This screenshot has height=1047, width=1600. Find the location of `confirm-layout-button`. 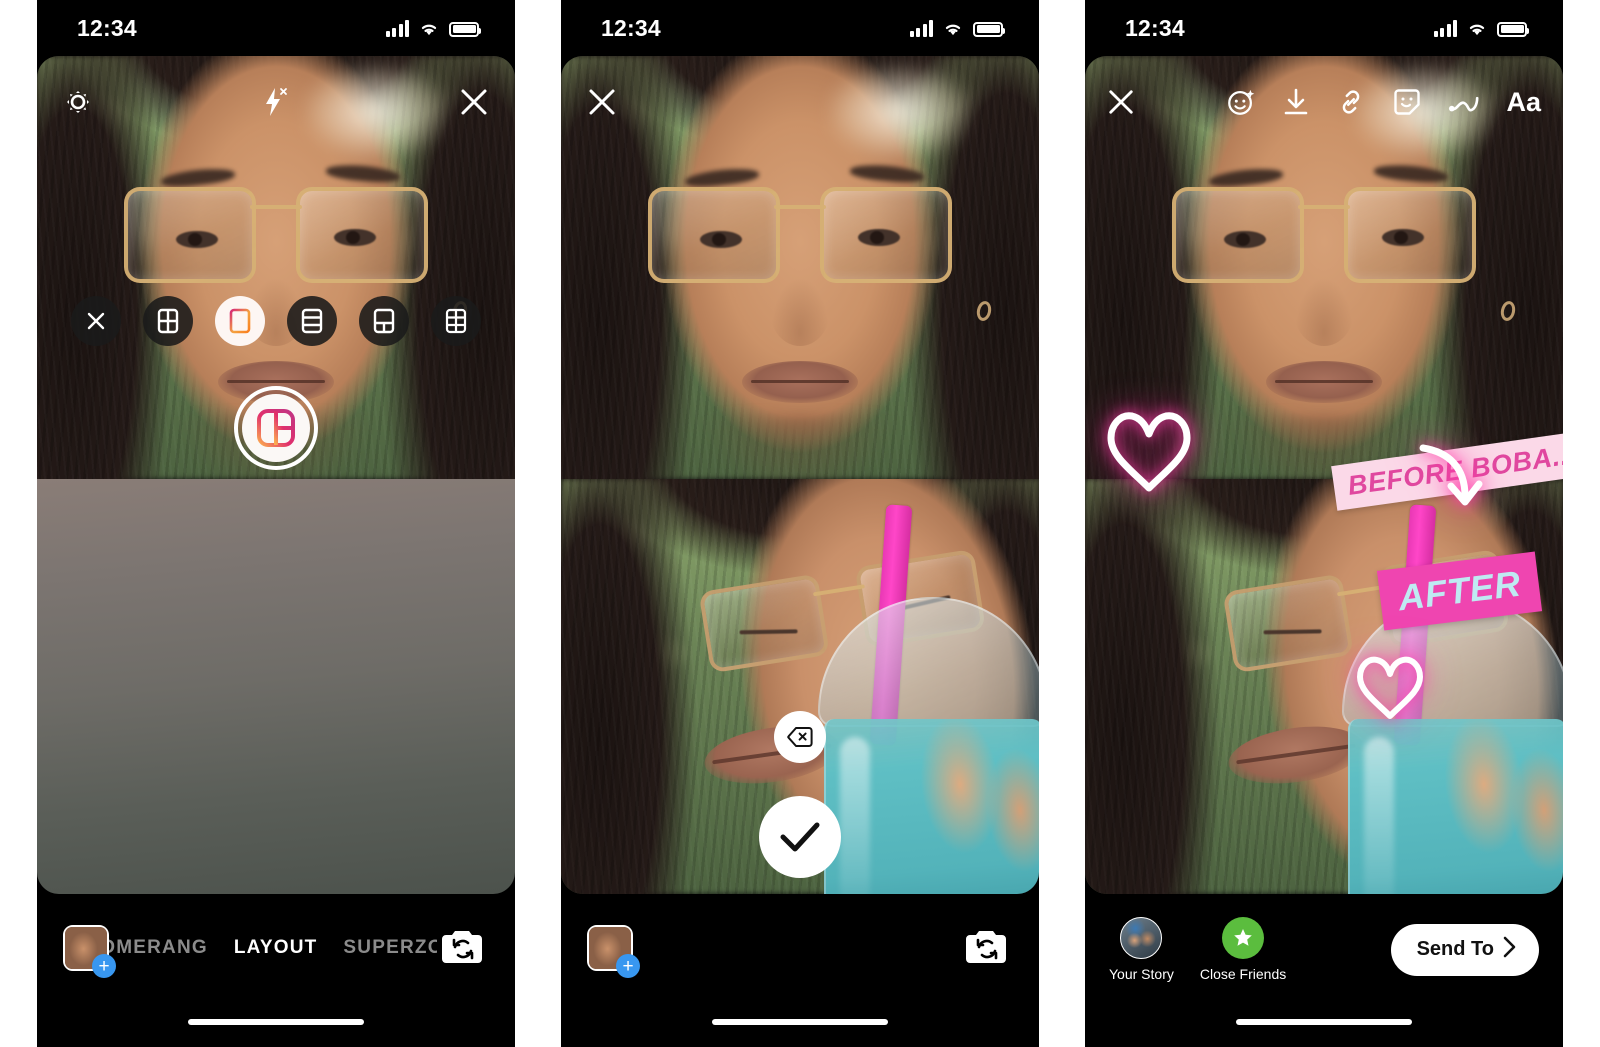

confirm-layout-button is located at coordinates (800, 837).